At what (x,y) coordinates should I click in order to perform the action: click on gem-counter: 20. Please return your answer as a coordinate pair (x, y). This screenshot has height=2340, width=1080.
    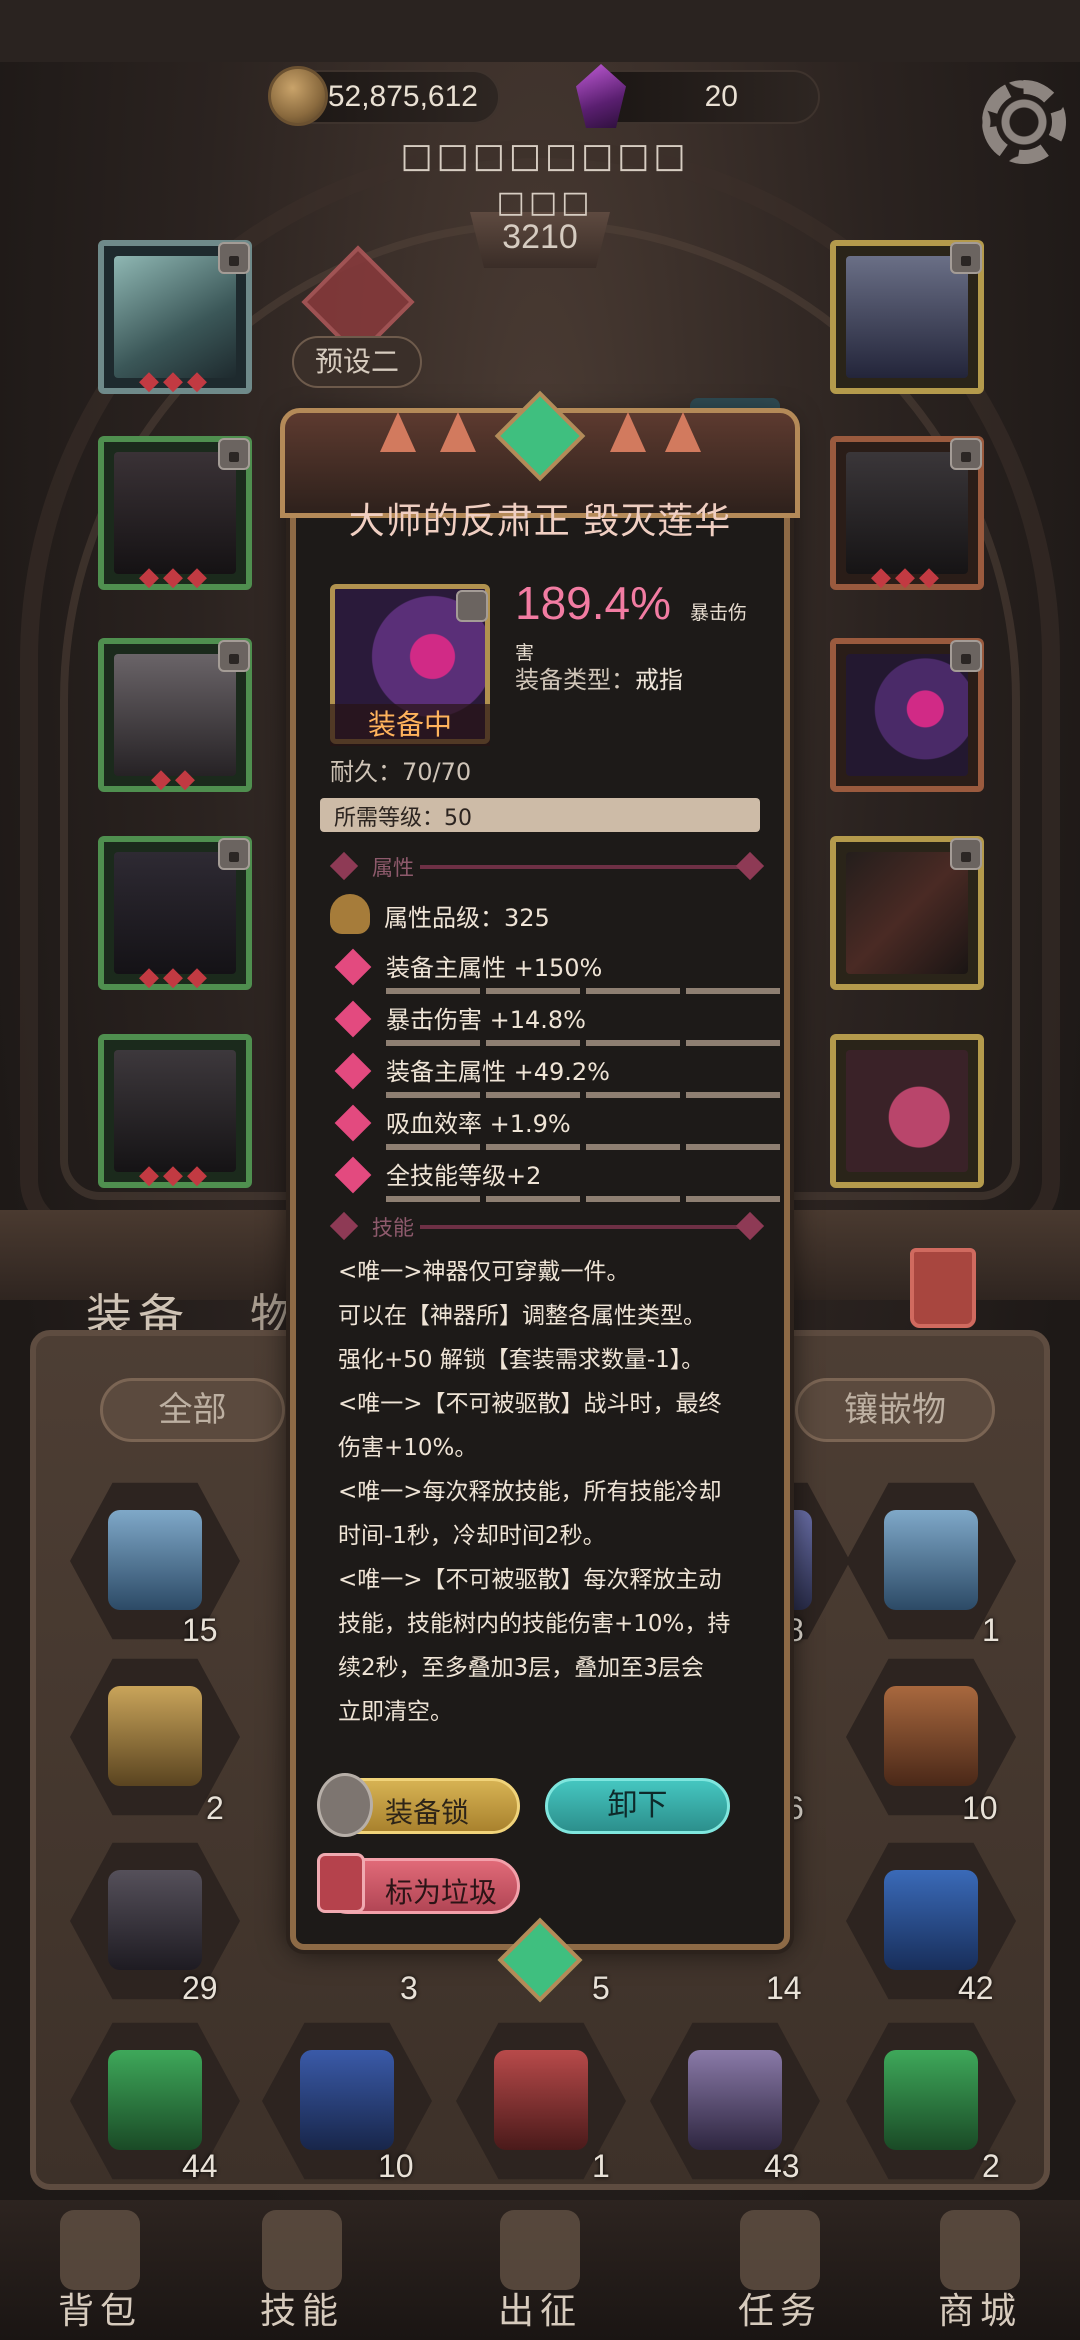
    Looking at the image, I should click on (698, 96).